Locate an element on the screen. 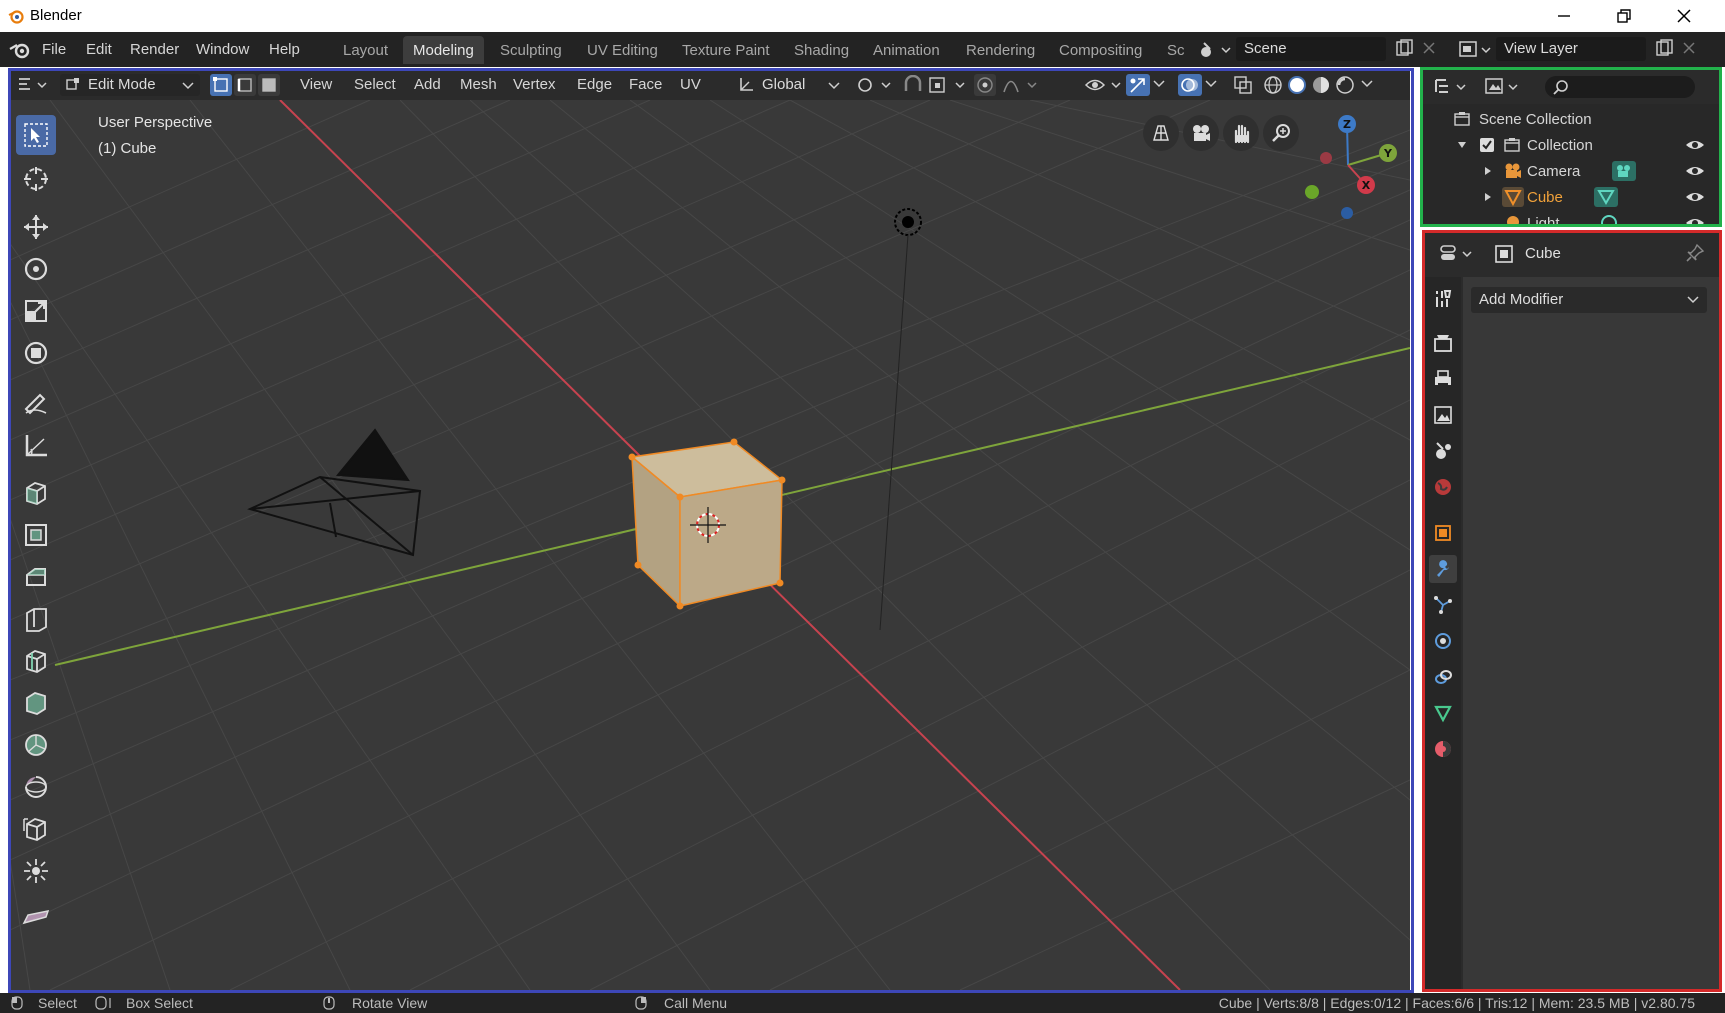 The height and width of the screenshot is (1013, 1725). tool-shear is located at coordinates (36, 913).